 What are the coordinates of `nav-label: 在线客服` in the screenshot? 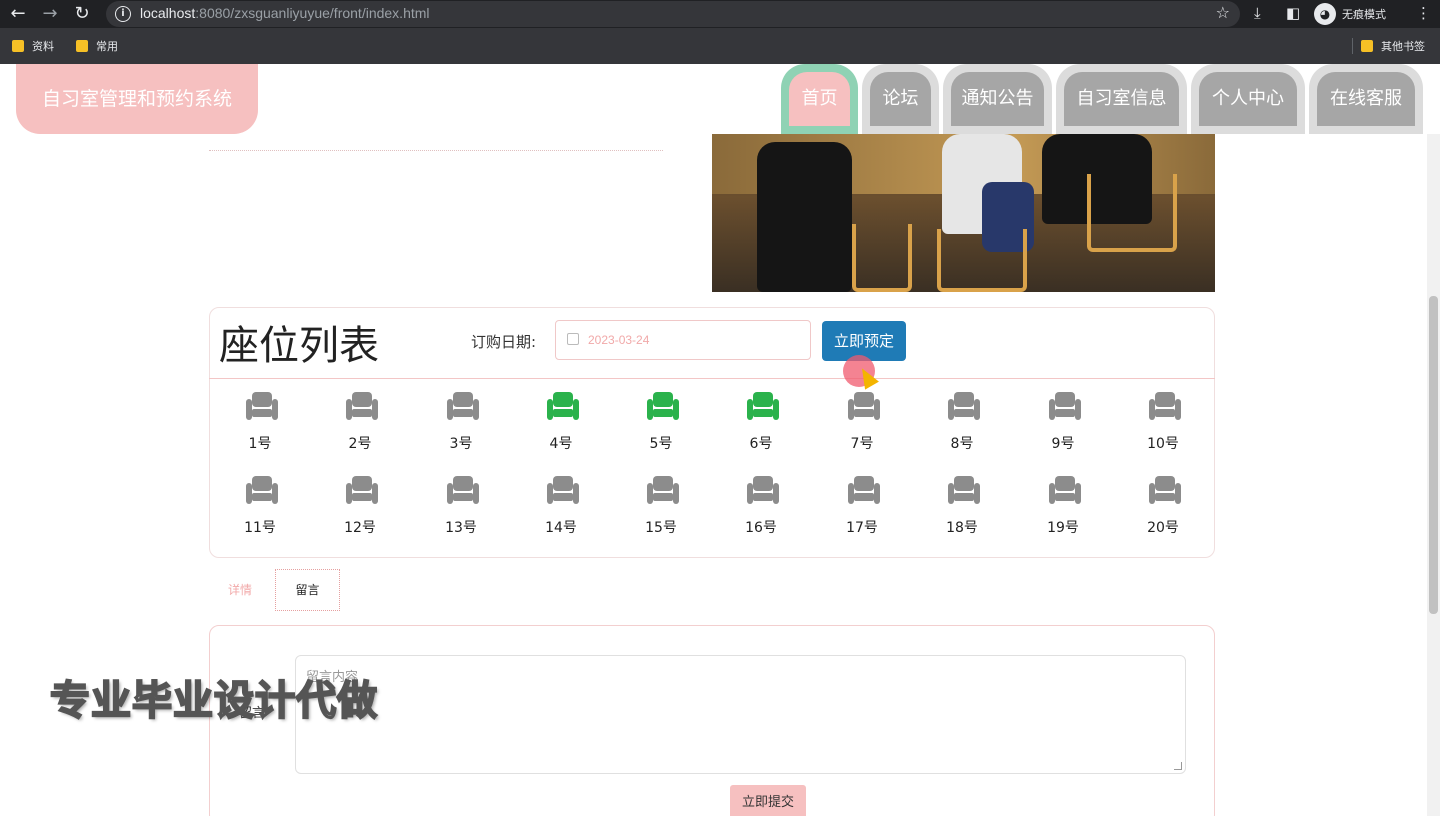 It's located at (1366, 99).